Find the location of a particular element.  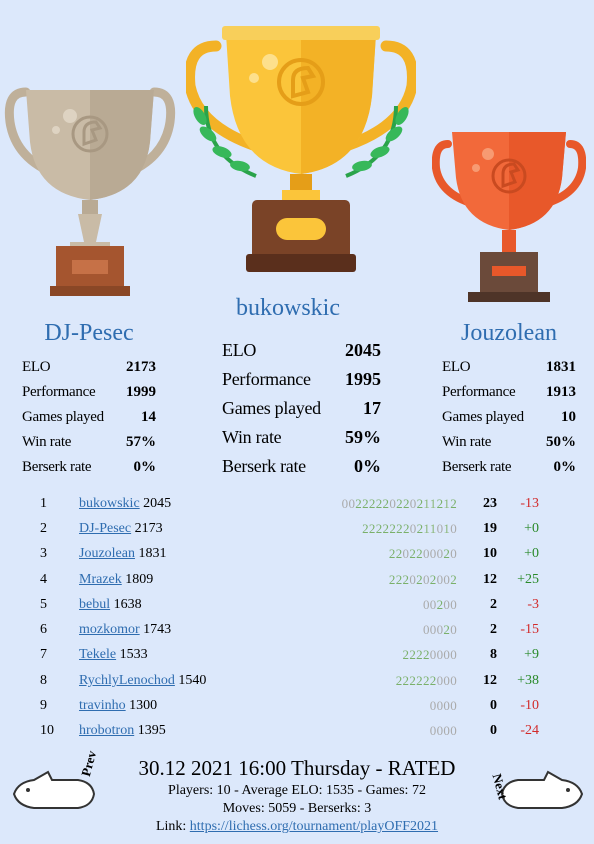

elo-label: ELO is located at coordinates (36, 367).